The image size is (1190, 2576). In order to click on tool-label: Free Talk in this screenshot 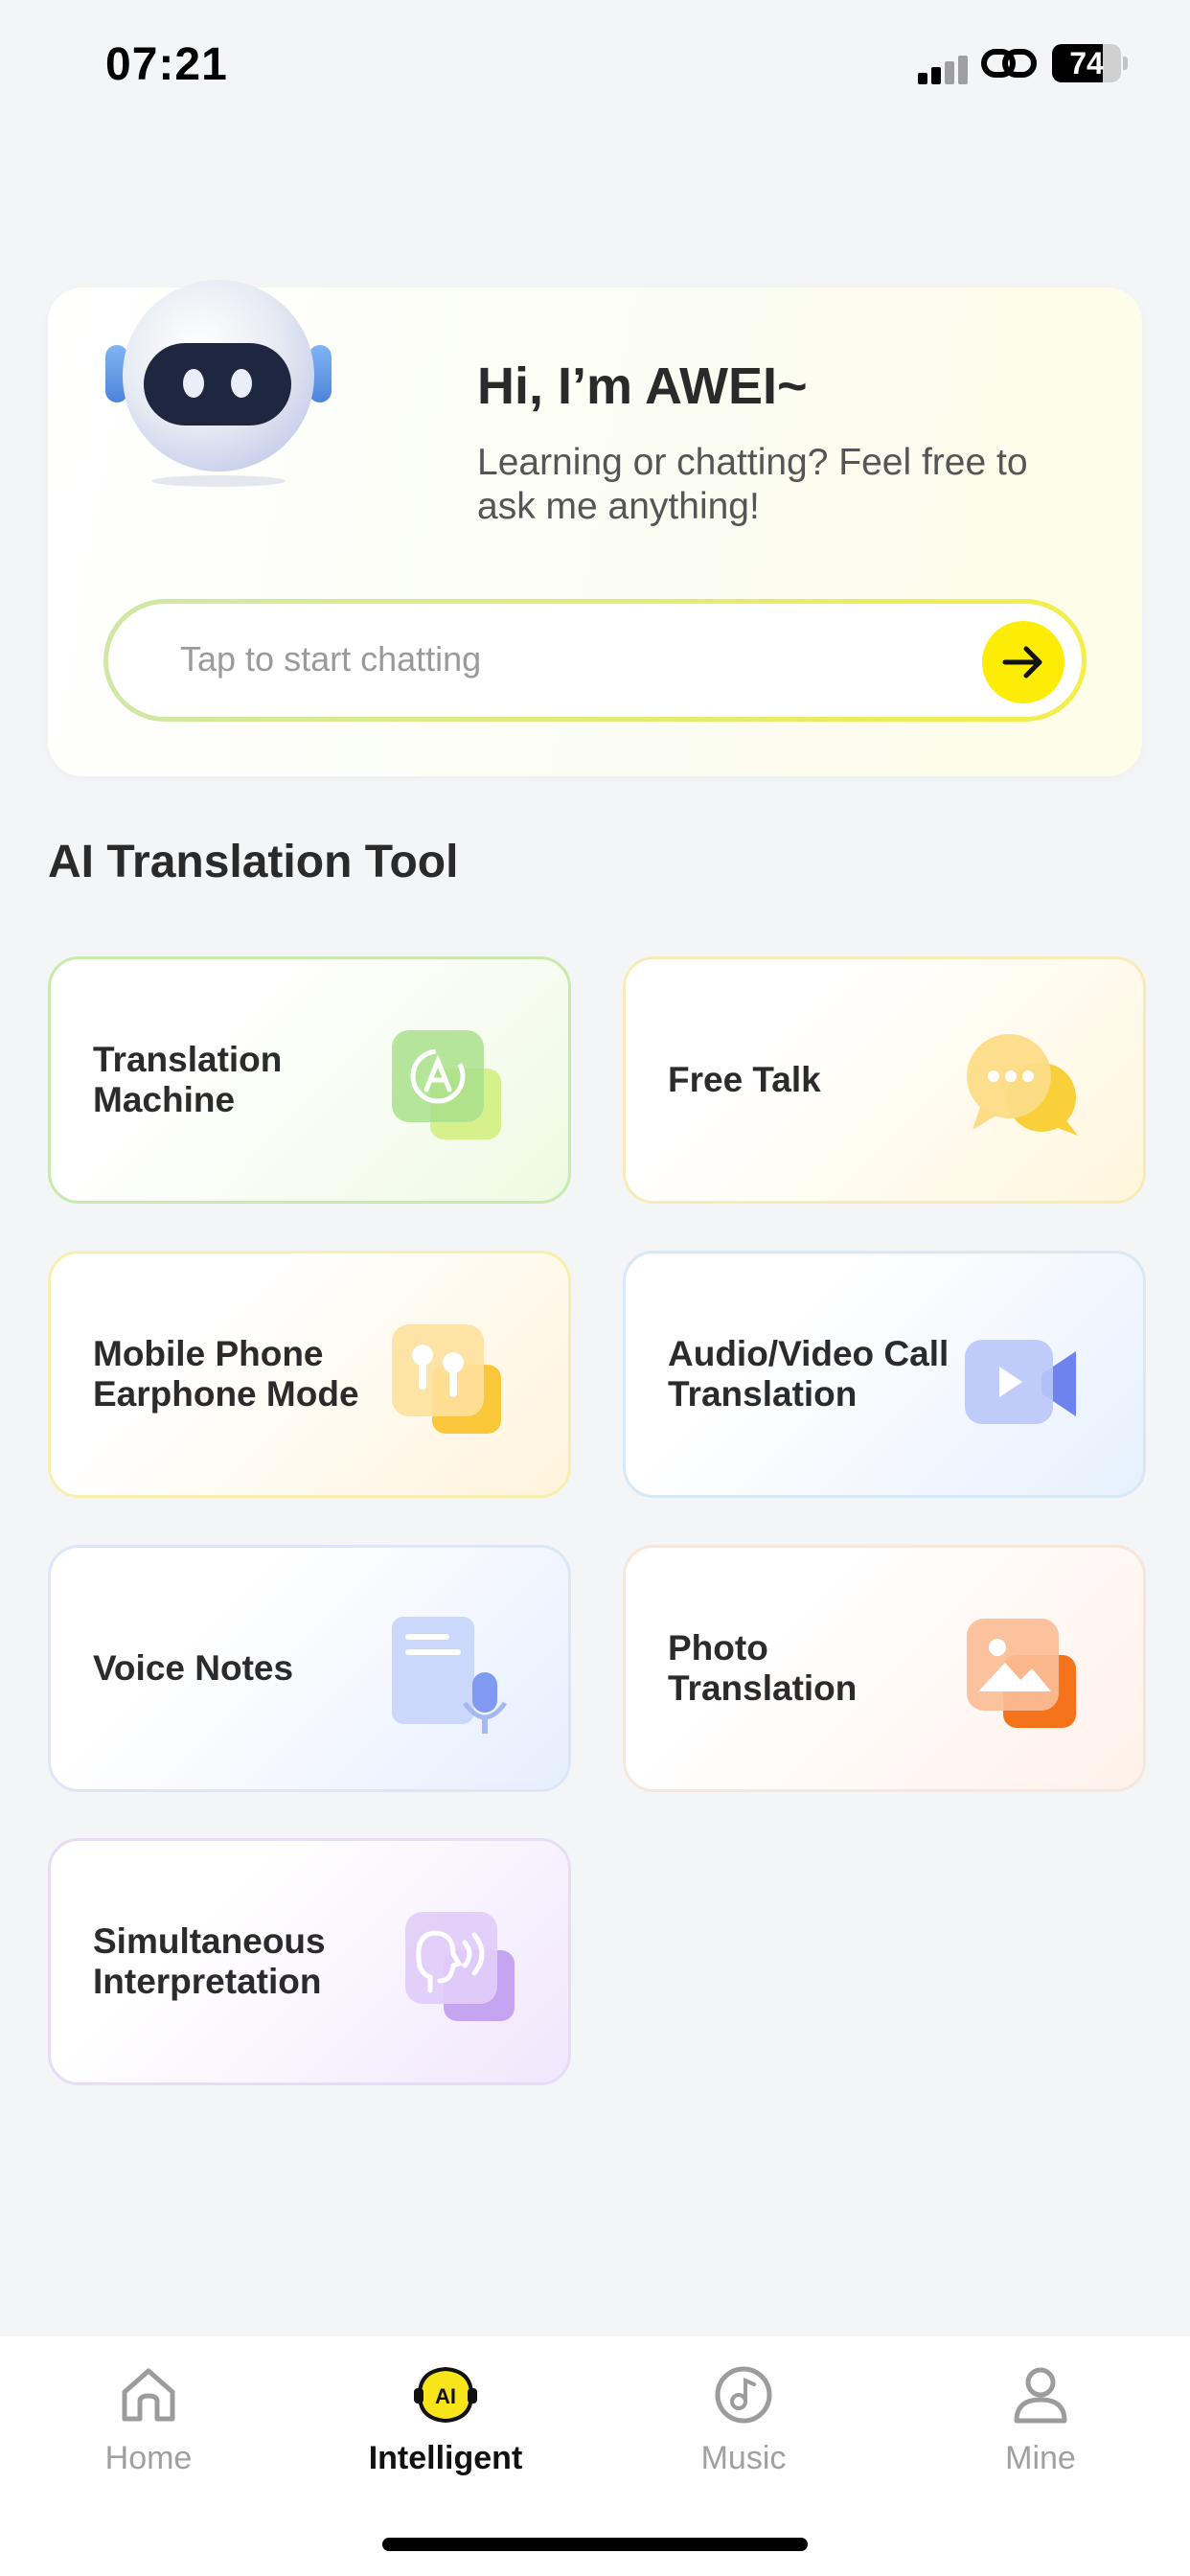, I will do `click(745, 1079)`.